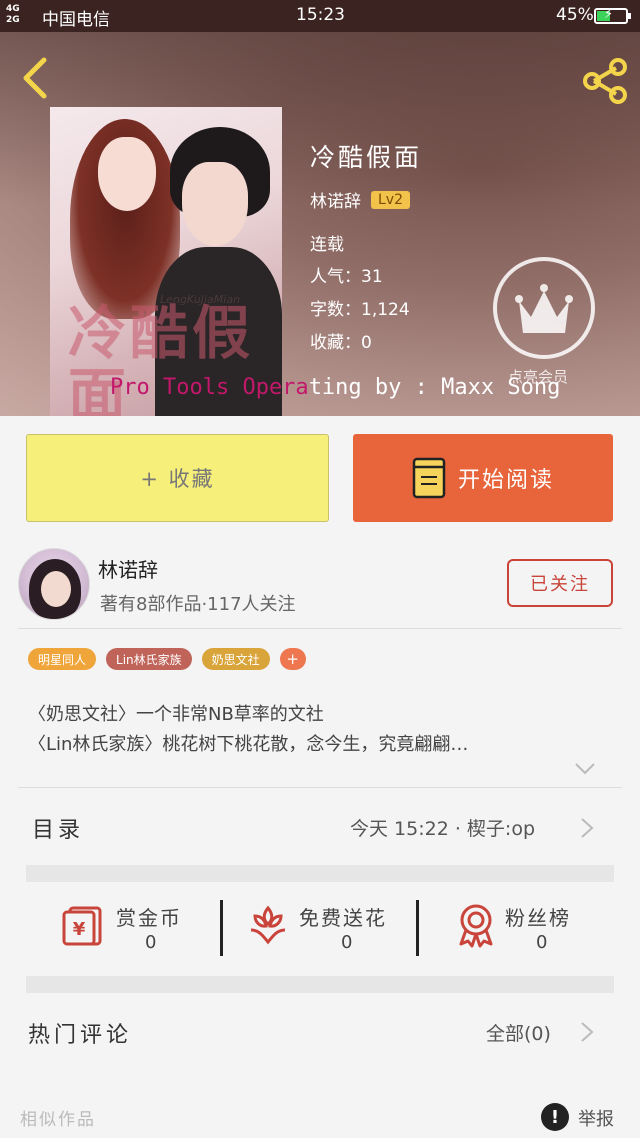 The image size is (640, 1138). Describe the element at coordinates (166, 261) in the screenshot. I see `book-cover: 冷酷假面 LengKuJiaMian` at that location.